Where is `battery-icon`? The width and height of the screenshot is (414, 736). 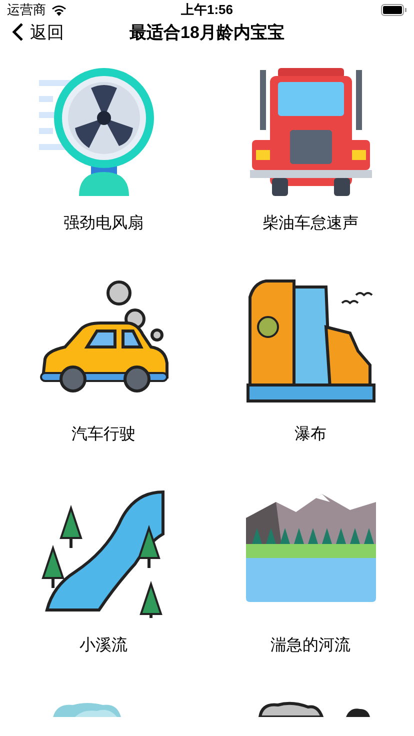
battery-icon is located at coordinates (394, 10).